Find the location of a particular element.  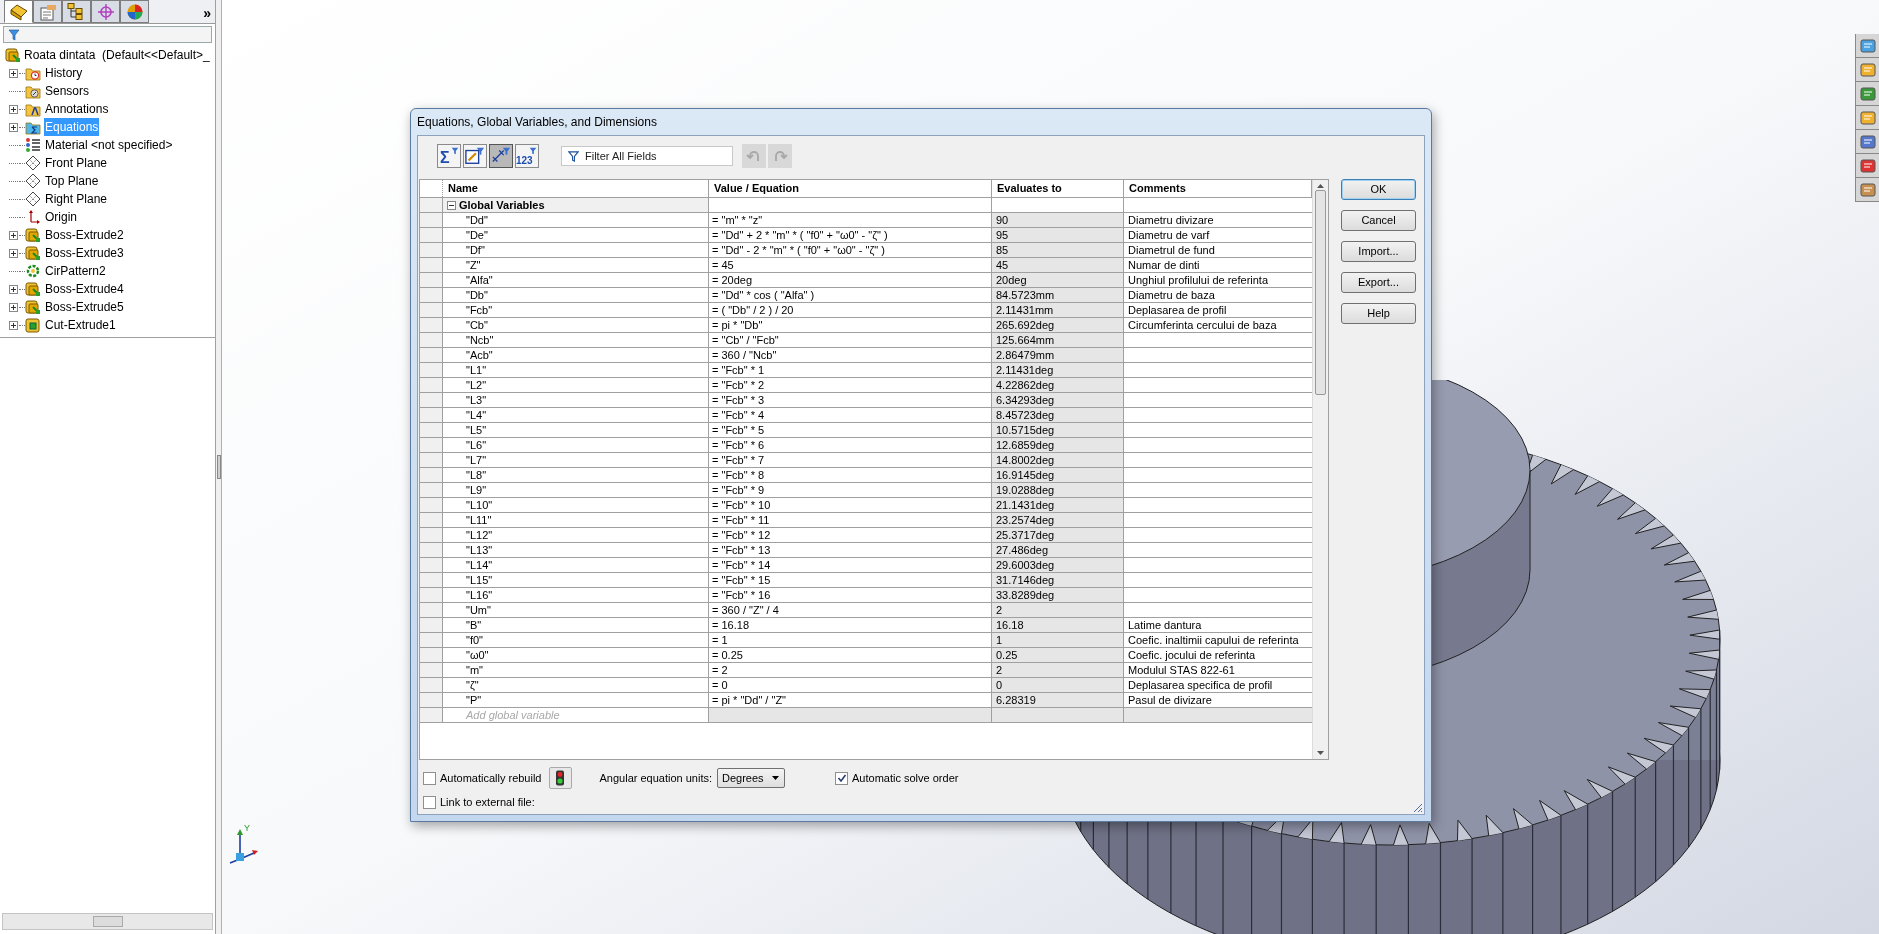

rebuild-checkbox is located at coordinates (429, 778).